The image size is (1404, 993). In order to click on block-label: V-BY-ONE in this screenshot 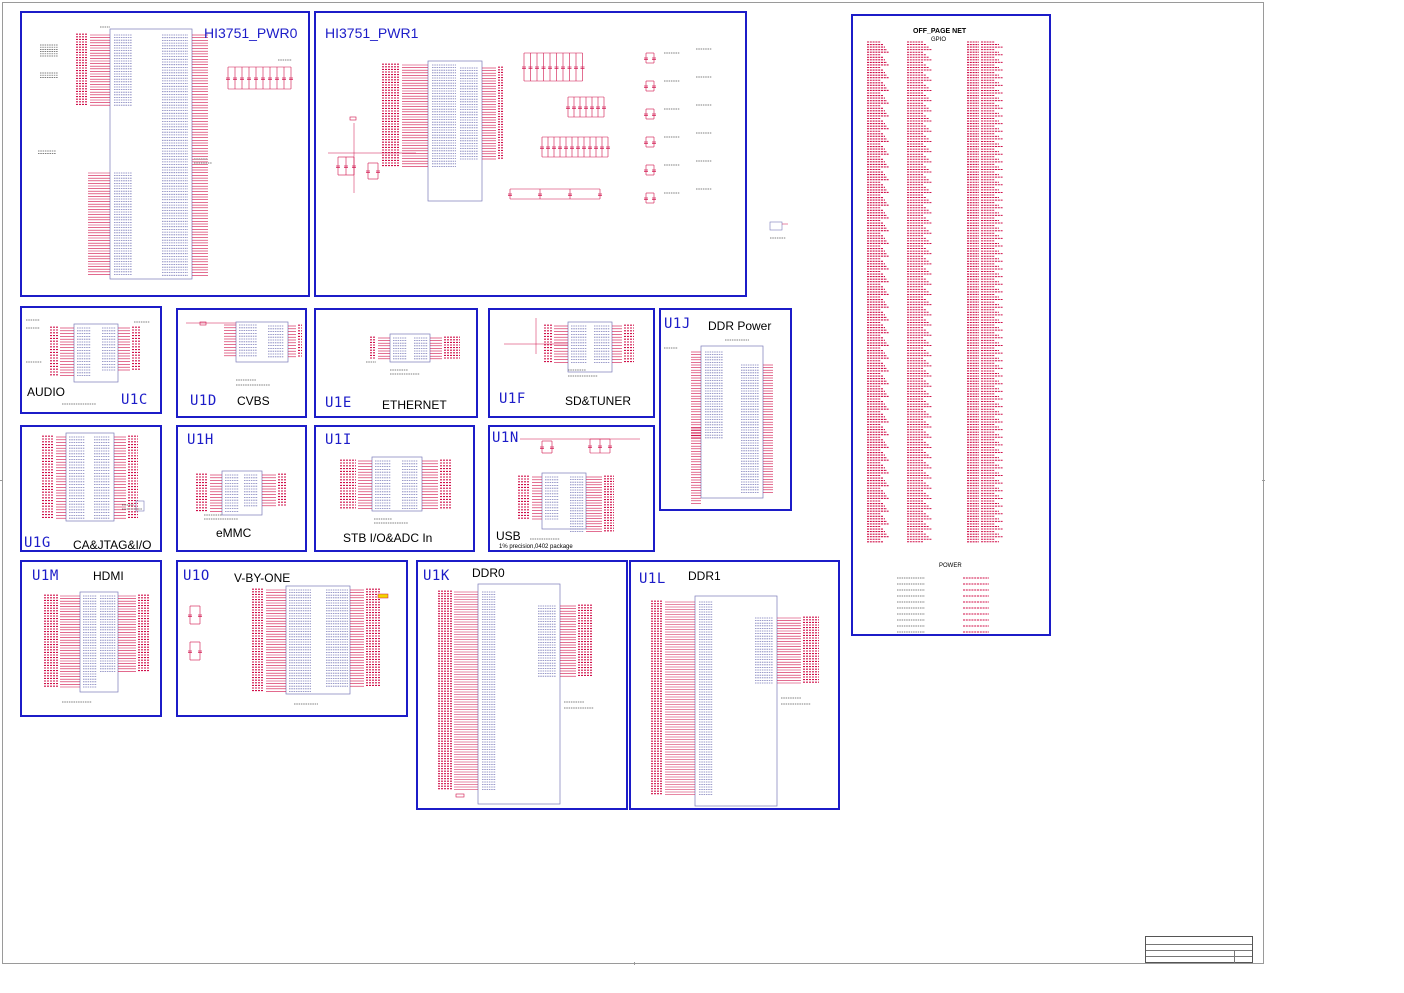, I will do `click(262, 578)`.